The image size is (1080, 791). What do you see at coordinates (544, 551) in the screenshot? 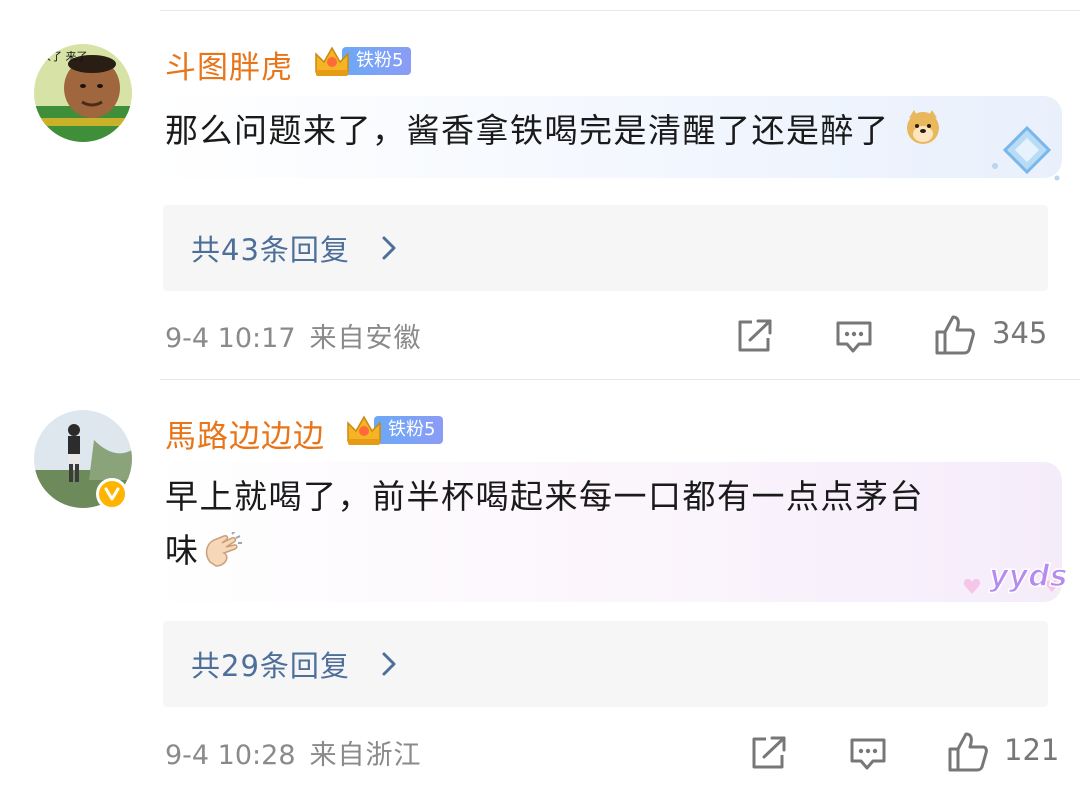
I see `comment-text-line-2: 味` at bounding box center [544, 551].